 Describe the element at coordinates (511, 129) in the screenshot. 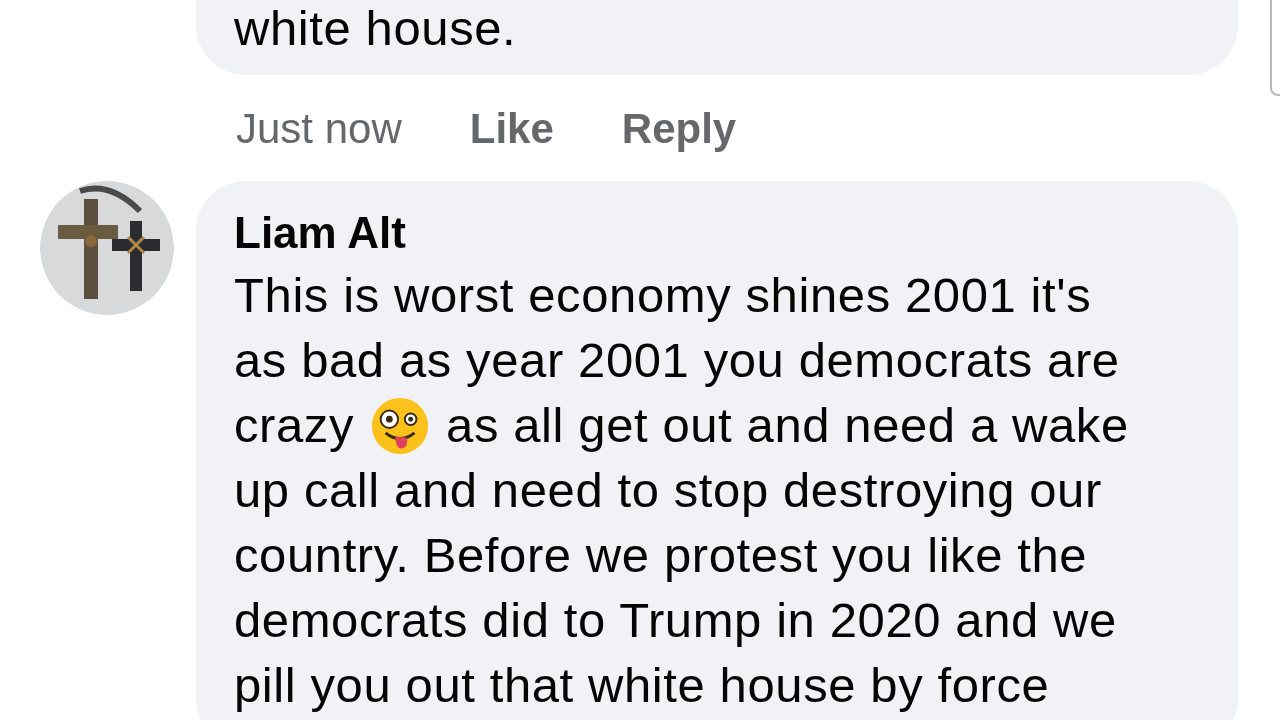

I see `action-link: Like` at that location.